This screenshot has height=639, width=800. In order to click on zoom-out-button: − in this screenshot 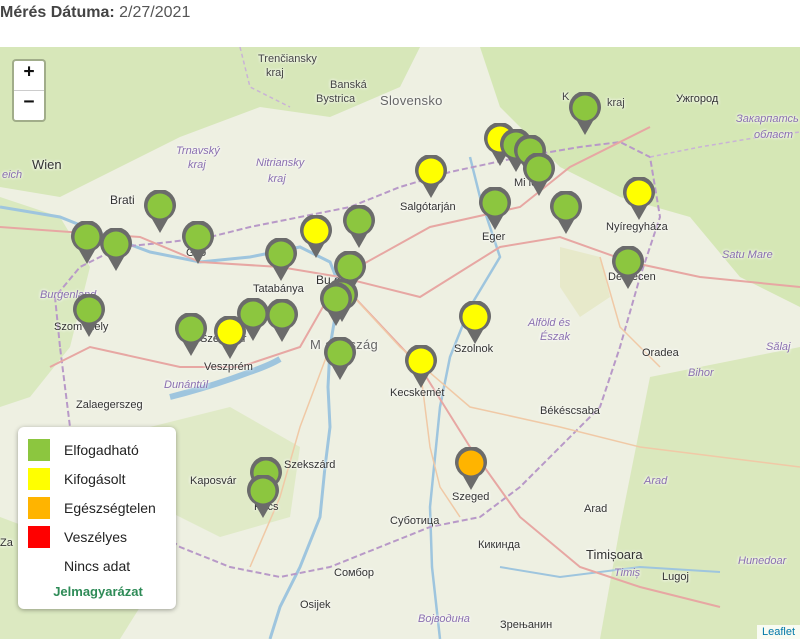, I will do `click(29, 105)`.